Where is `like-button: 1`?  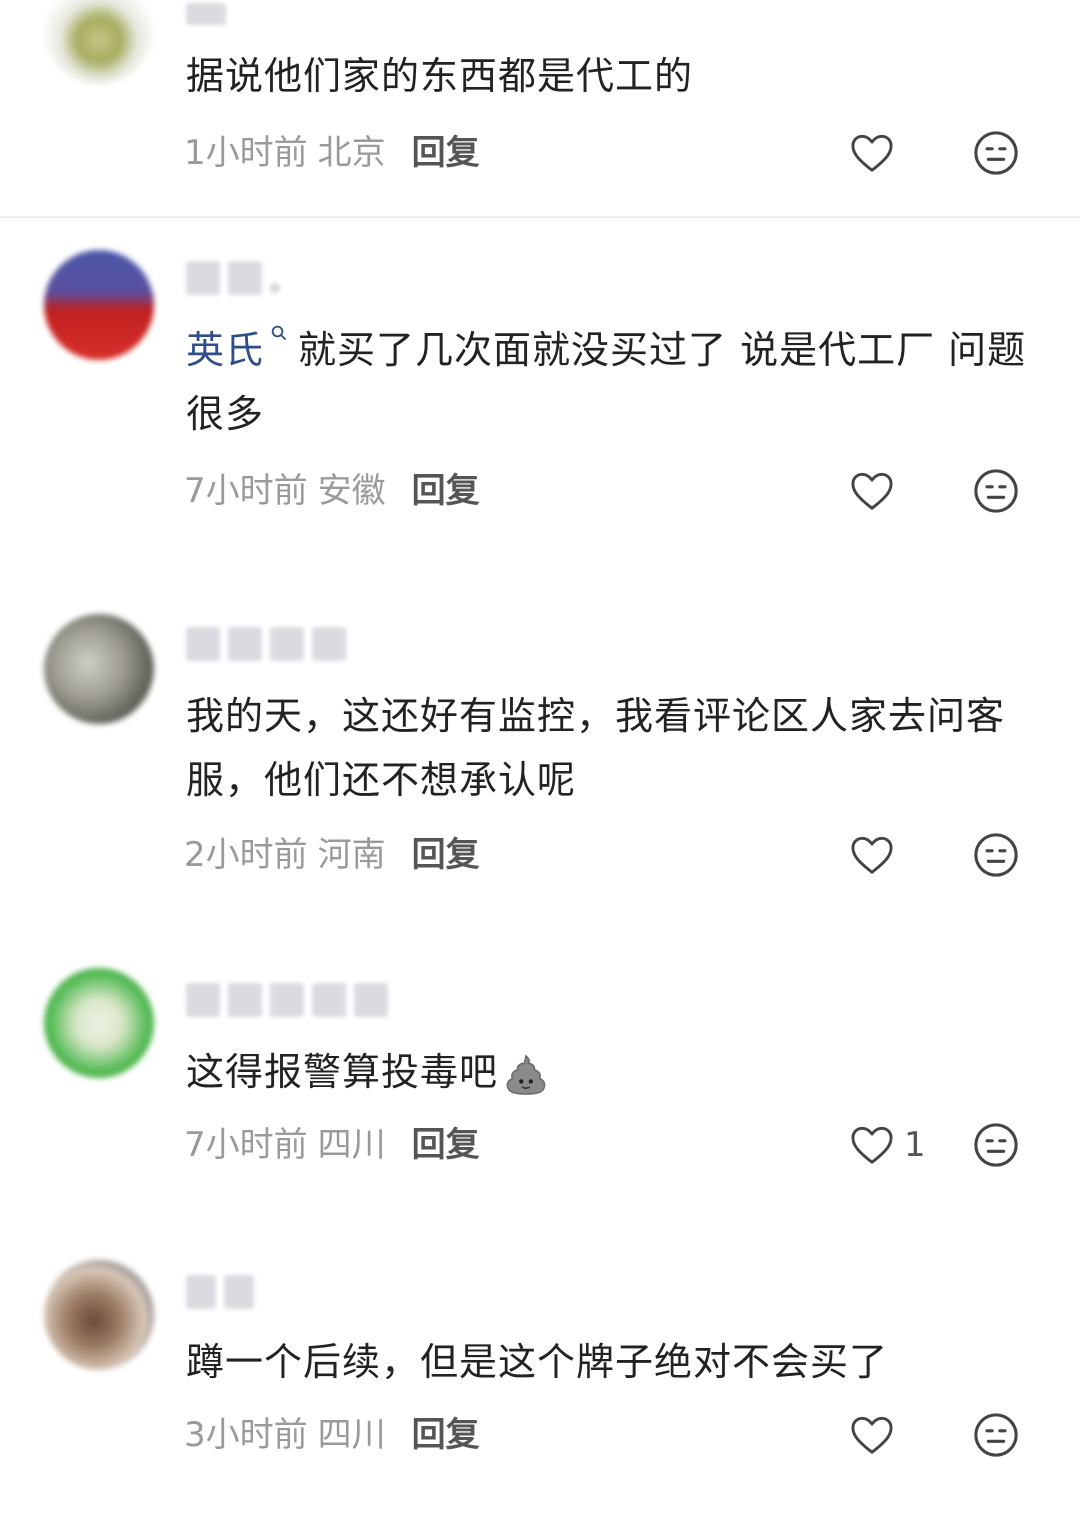 like-button: 1 is located at coordinates (888, 1145).